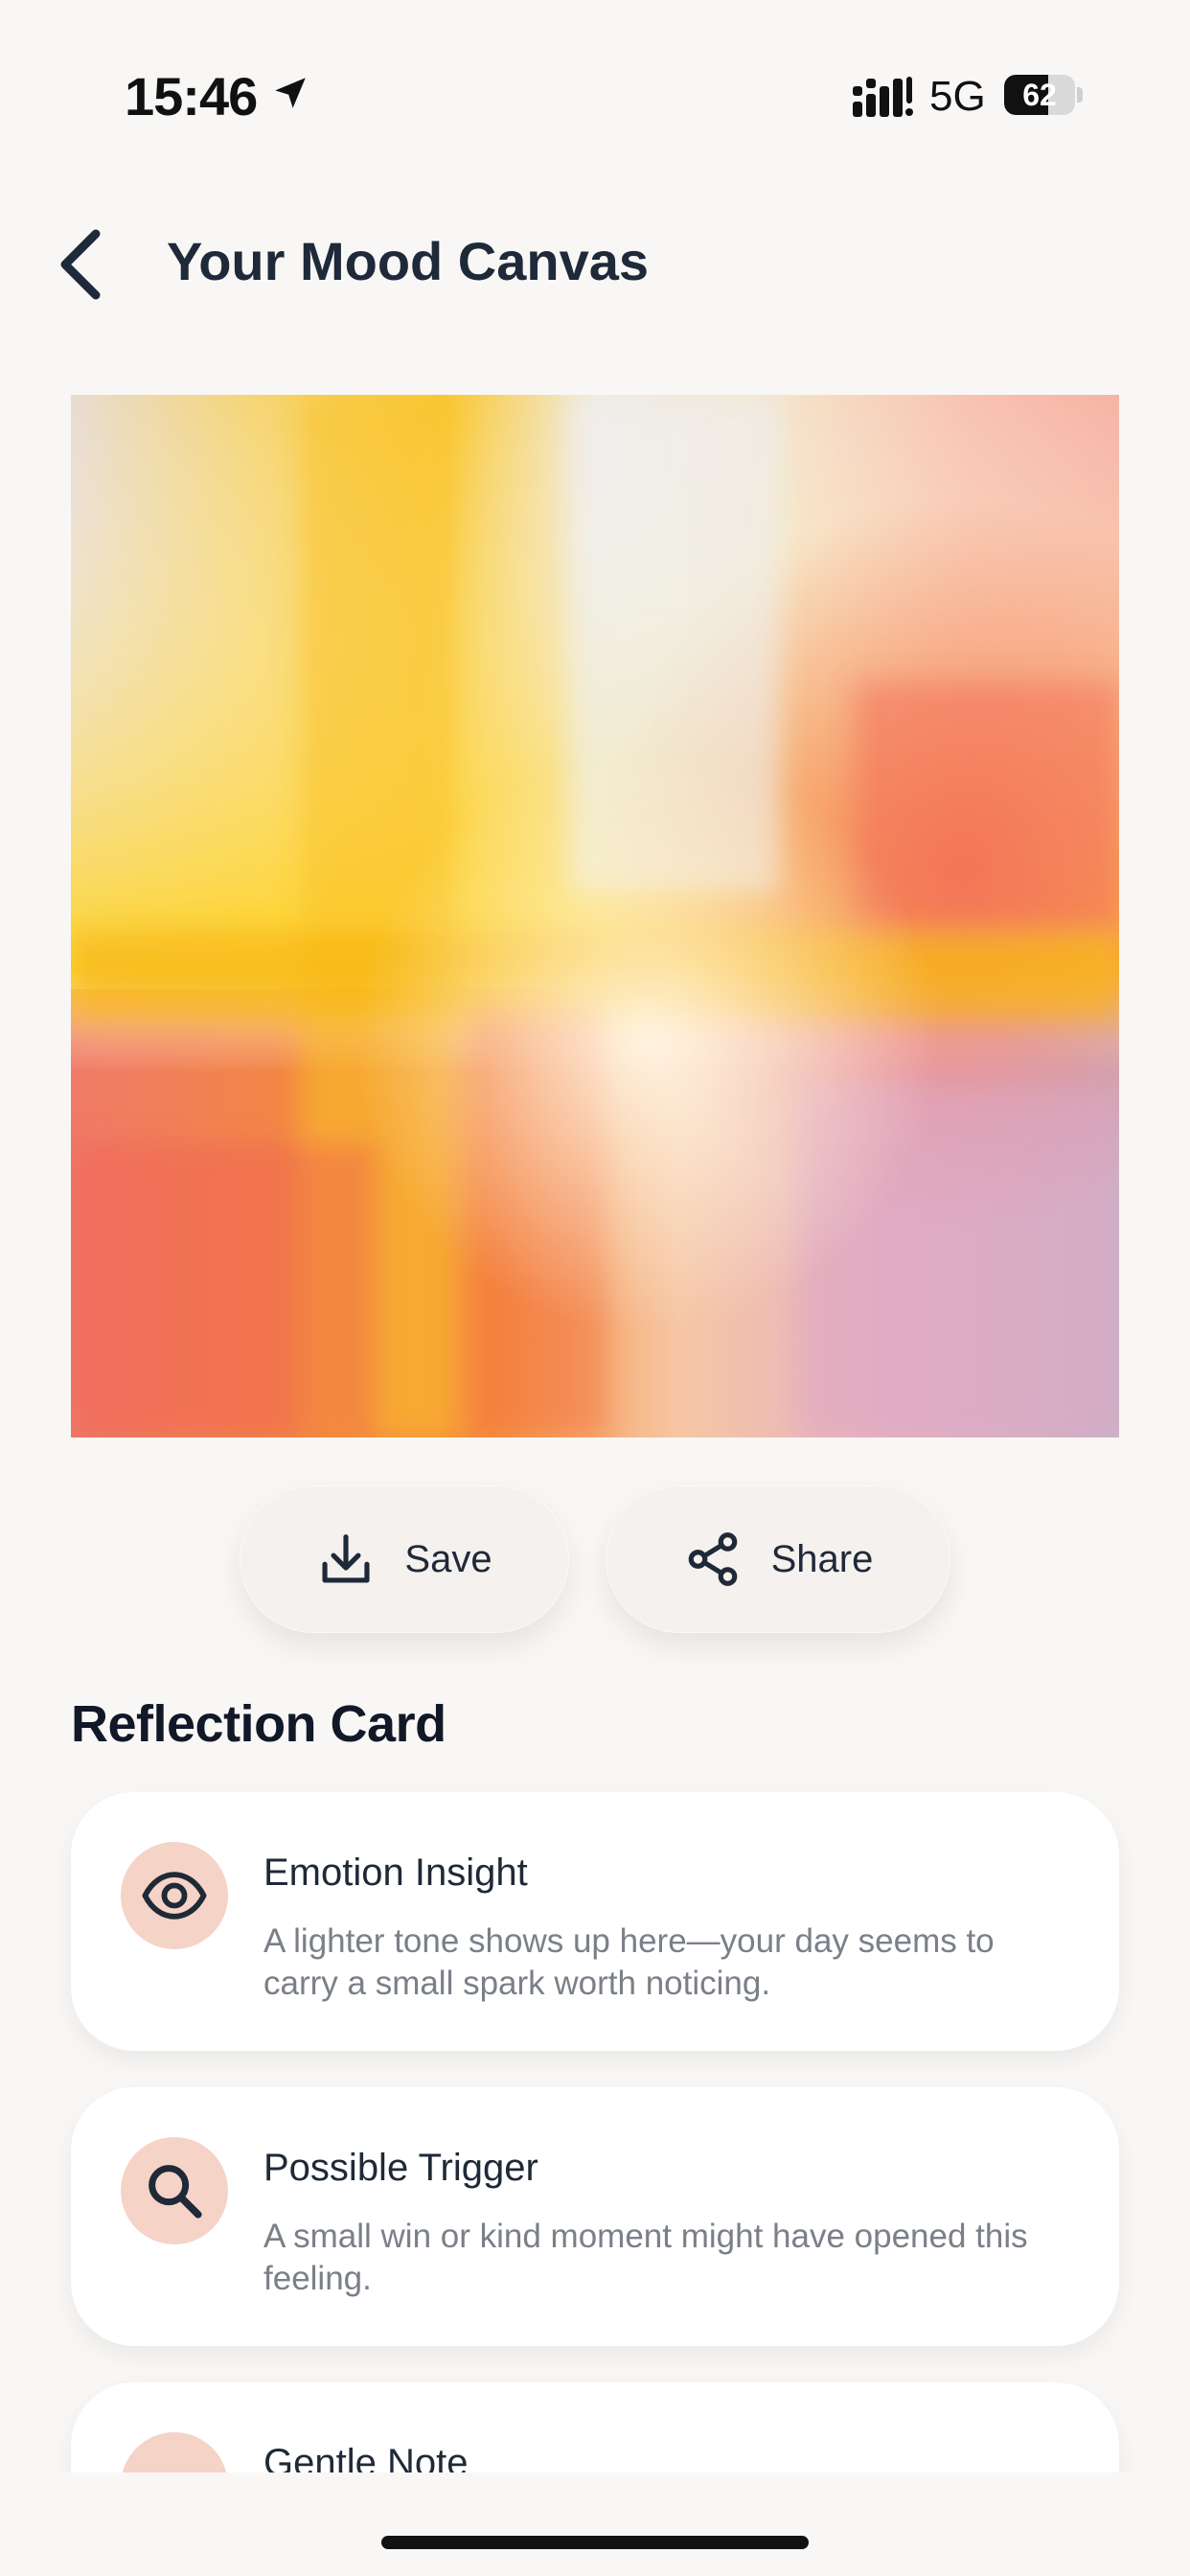  What do you see at coordinates (595, 96) in the screenshot?
I see `status-bar: 15:46 5G 62` at bounding box center [595, 96].